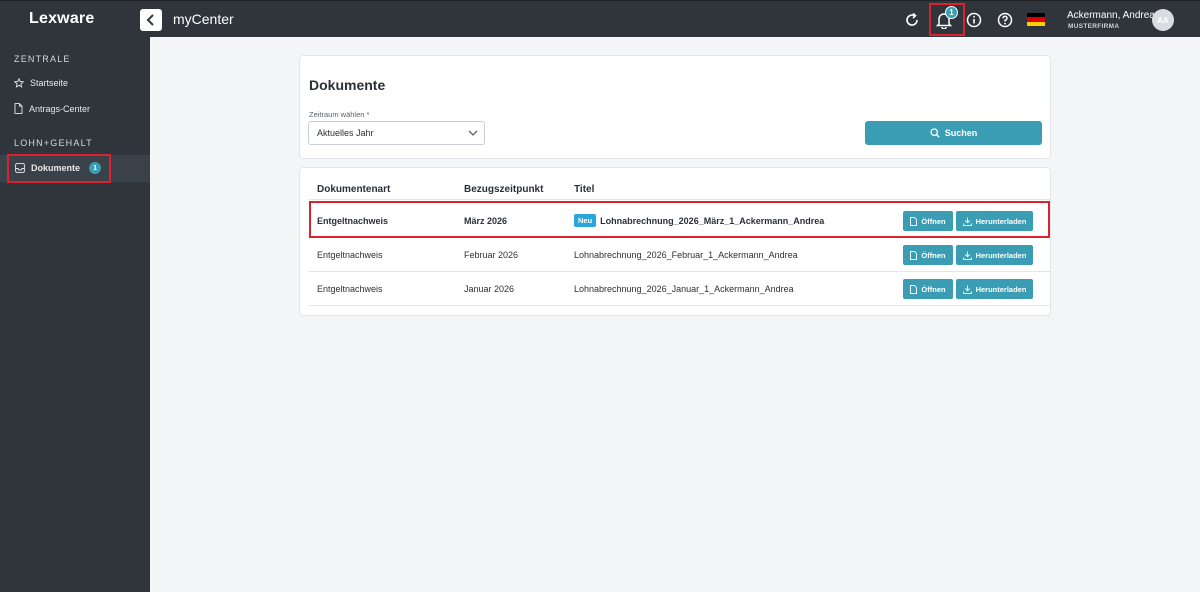  I want to click on sidebar-item-startseite: Startseite, so click(41, 83).